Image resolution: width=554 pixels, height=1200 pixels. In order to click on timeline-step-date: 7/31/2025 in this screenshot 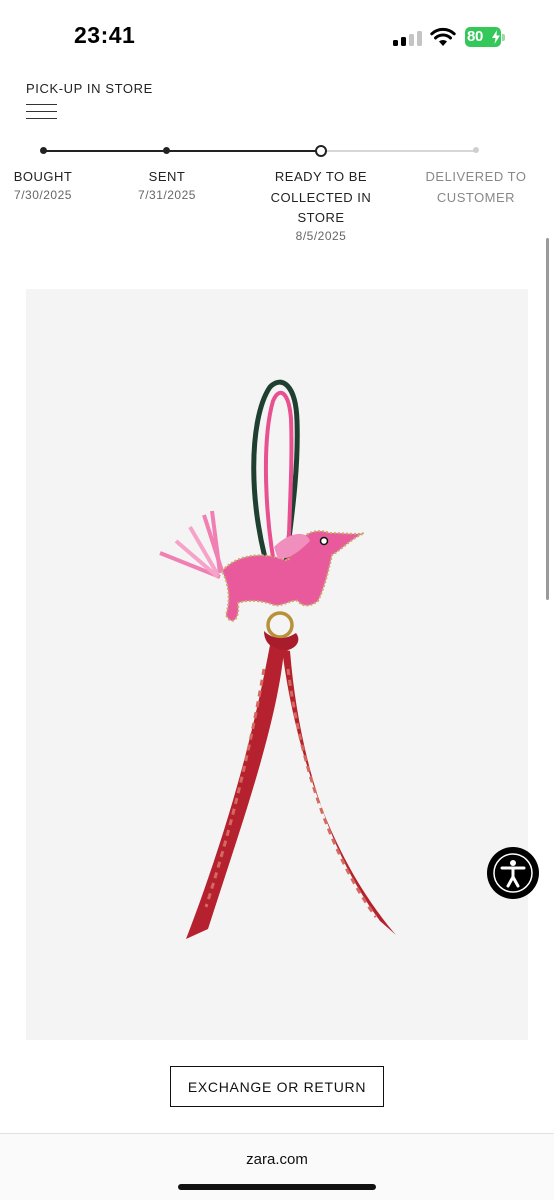, I will do `click(167, 194)`.